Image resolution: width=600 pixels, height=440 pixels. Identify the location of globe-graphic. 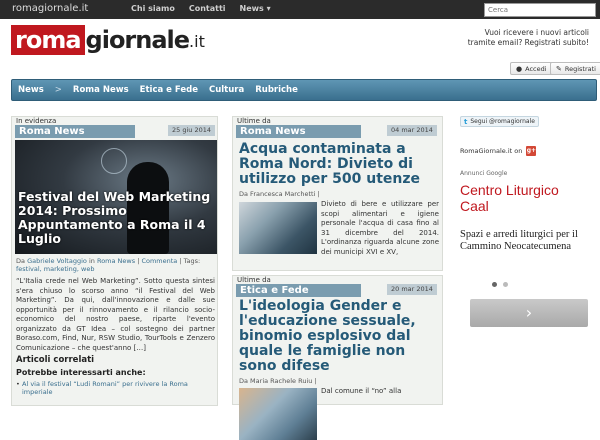
(114, 161).